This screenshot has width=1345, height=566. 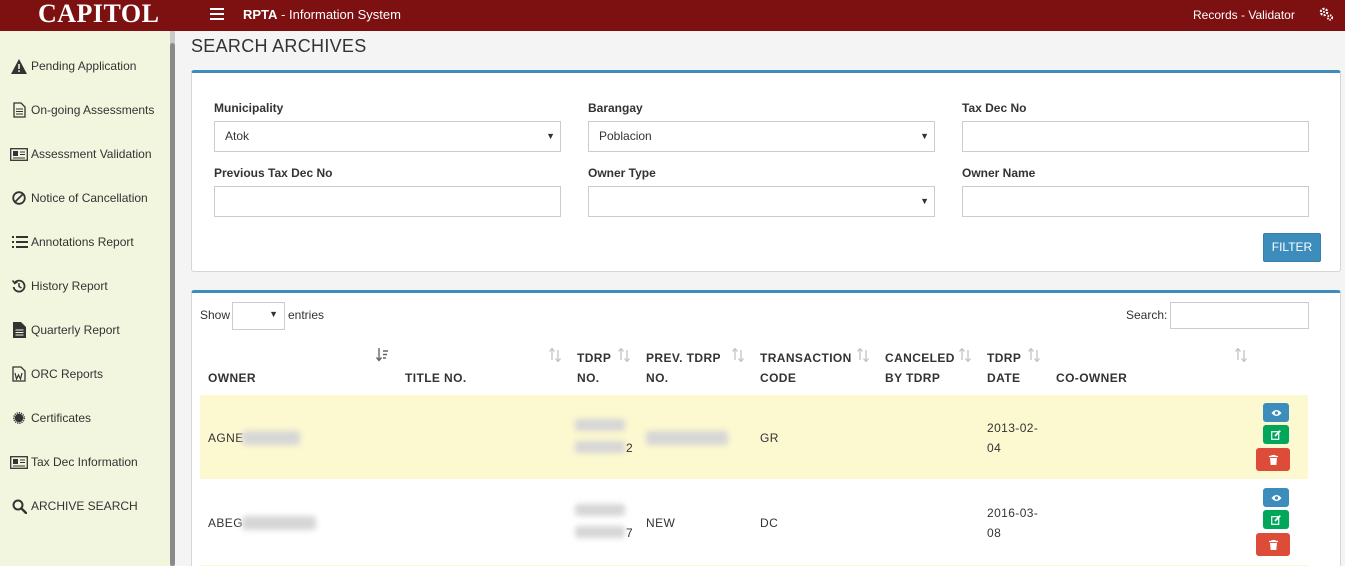 What do you see at coordinates (279, 46) in the screenshot?
I see `page-title: SEARCH ARCHIVES` at bounding box center [279, 46].